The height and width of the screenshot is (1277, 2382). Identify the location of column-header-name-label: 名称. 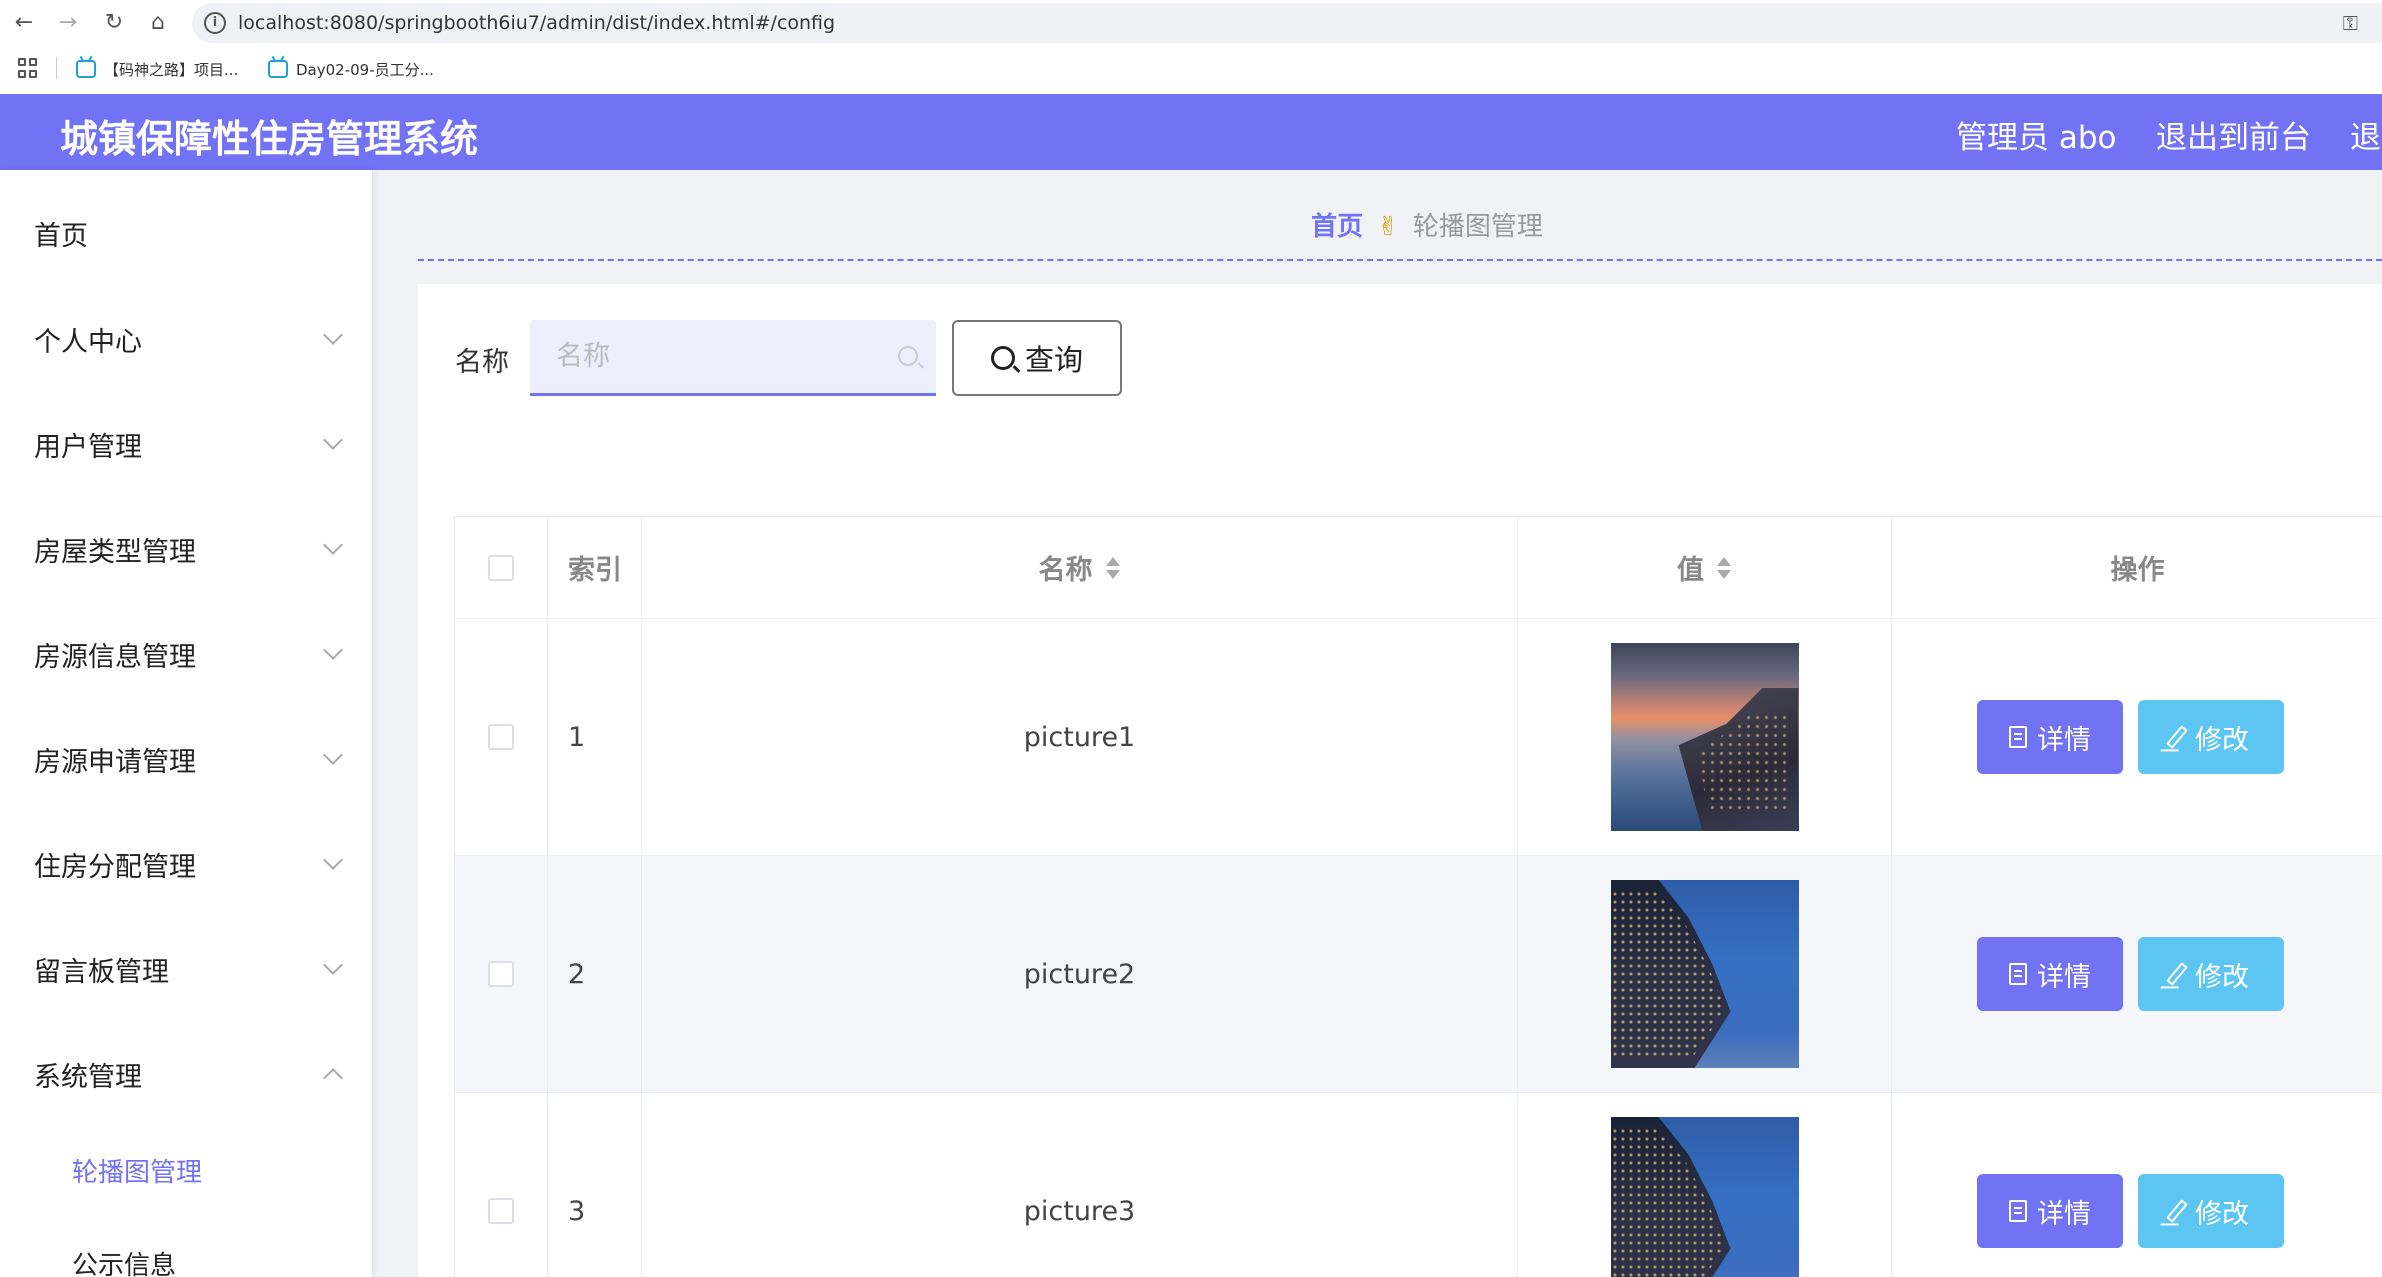
(1065, 570).